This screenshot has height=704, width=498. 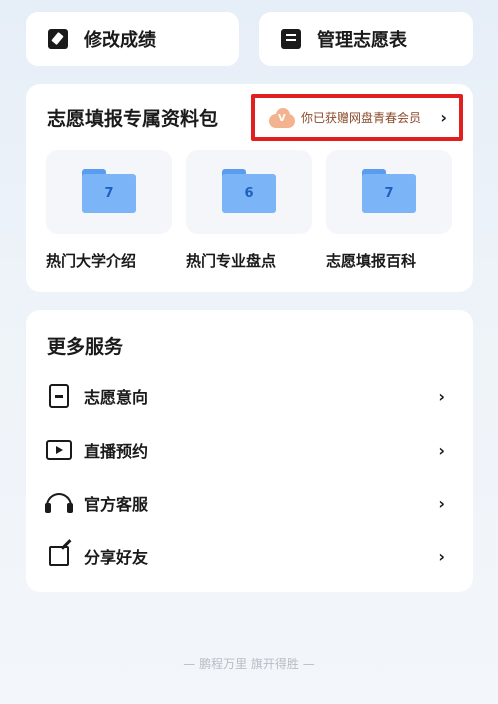 I want to click on edit-scores-label: 修改成绩, so click(x=120, y=40).